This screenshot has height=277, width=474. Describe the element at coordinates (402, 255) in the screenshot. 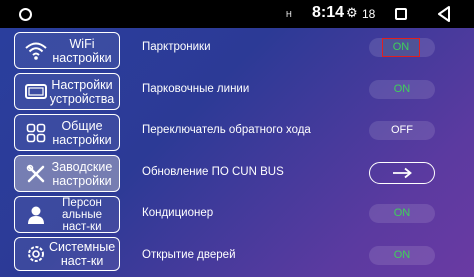

I see `door-opening-toggle: ON` at that location.